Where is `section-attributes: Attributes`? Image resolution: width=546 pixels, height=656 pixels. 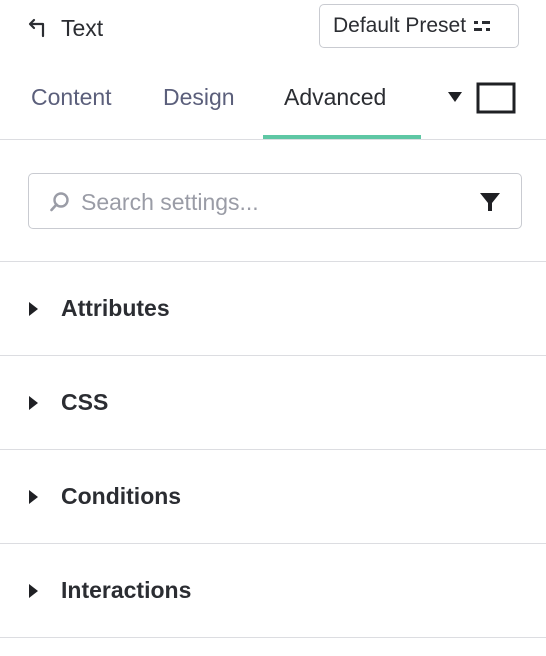 section-attributes: Attributes is located at coordinates (273, 309).